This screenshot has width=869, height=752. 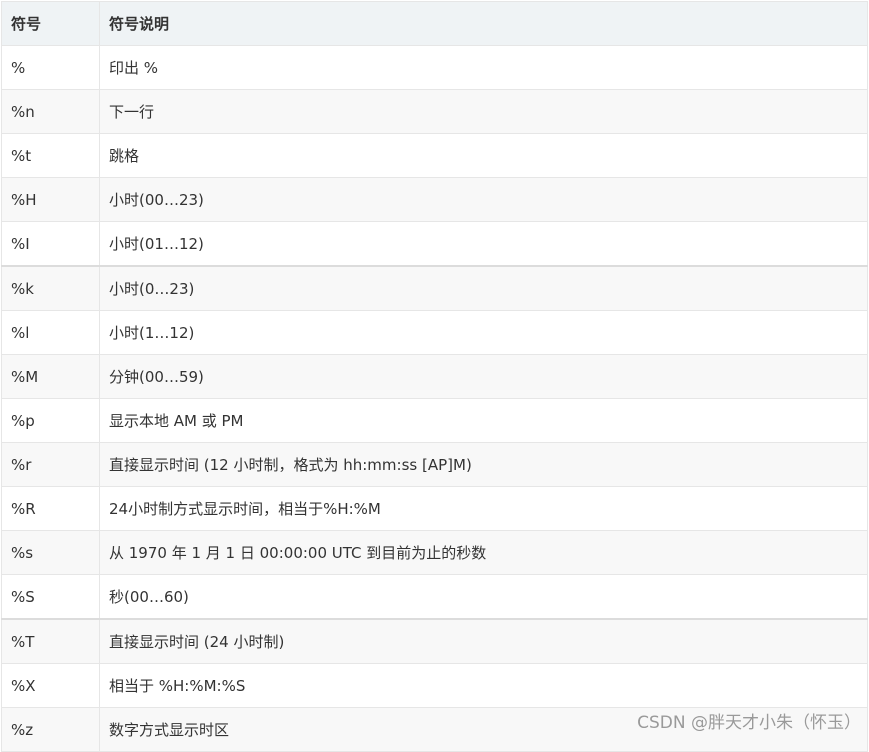 I want to click on table-header: 符号 符号说明, so click(x=434, y=23).